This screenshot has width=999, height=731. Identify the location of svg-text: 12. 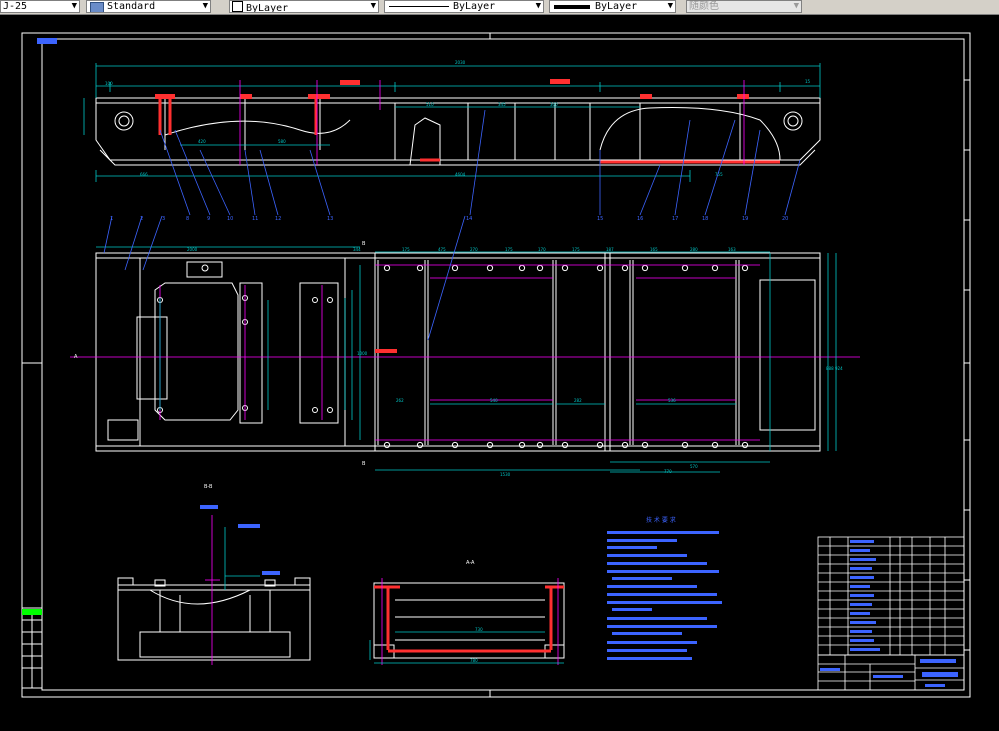
(278, 219).